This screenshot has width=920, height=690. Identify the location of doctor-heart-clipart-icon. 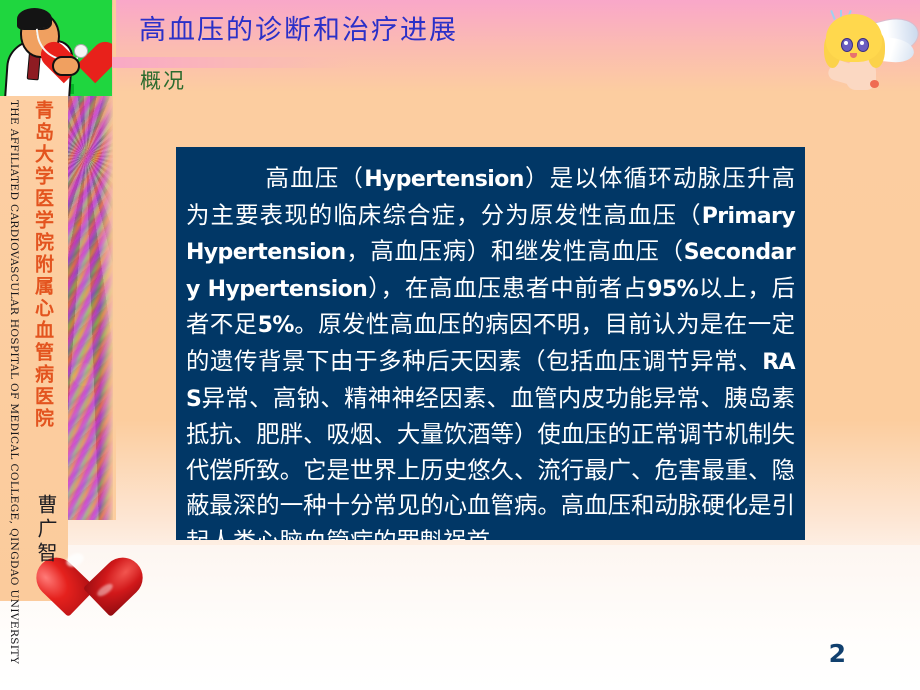
(56, 48).